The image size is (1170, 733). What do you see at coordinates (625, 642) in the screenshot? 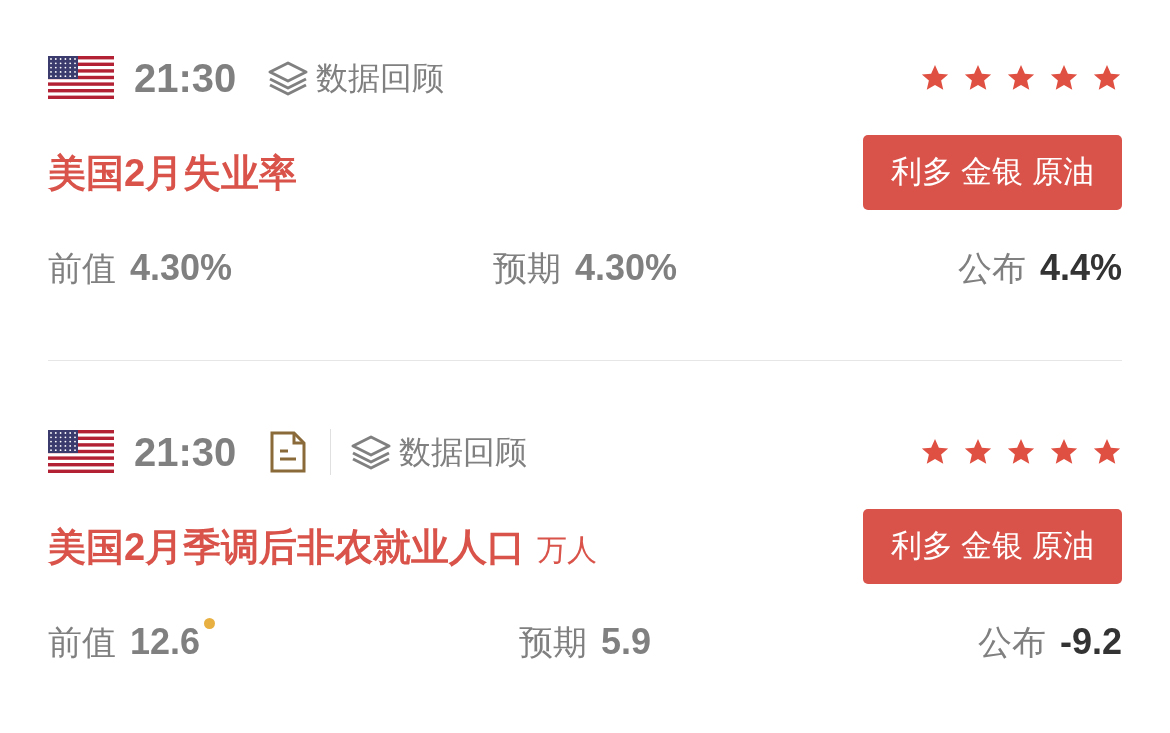
I see `value-number: 5.9` at bounding box center [625, 642].